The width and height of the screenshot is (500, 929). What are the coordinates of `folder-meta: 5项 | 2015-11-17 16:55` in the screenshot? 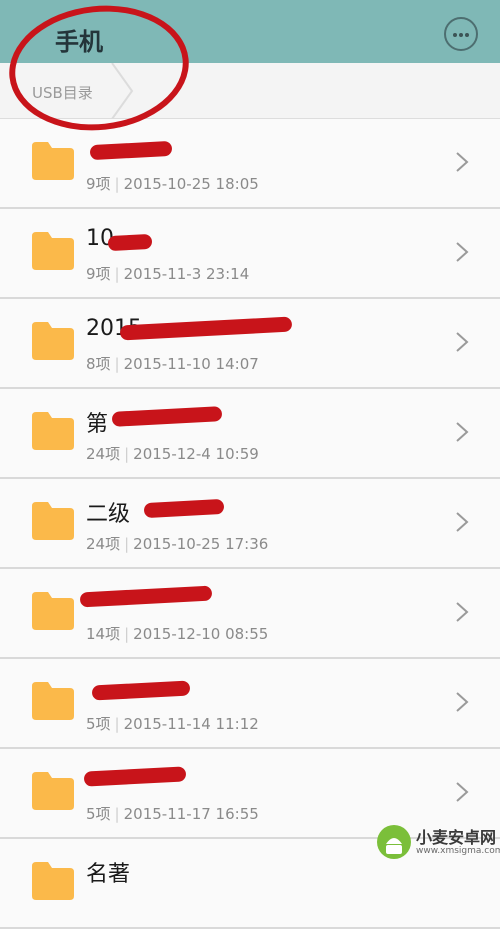 It's located at (172, 814).